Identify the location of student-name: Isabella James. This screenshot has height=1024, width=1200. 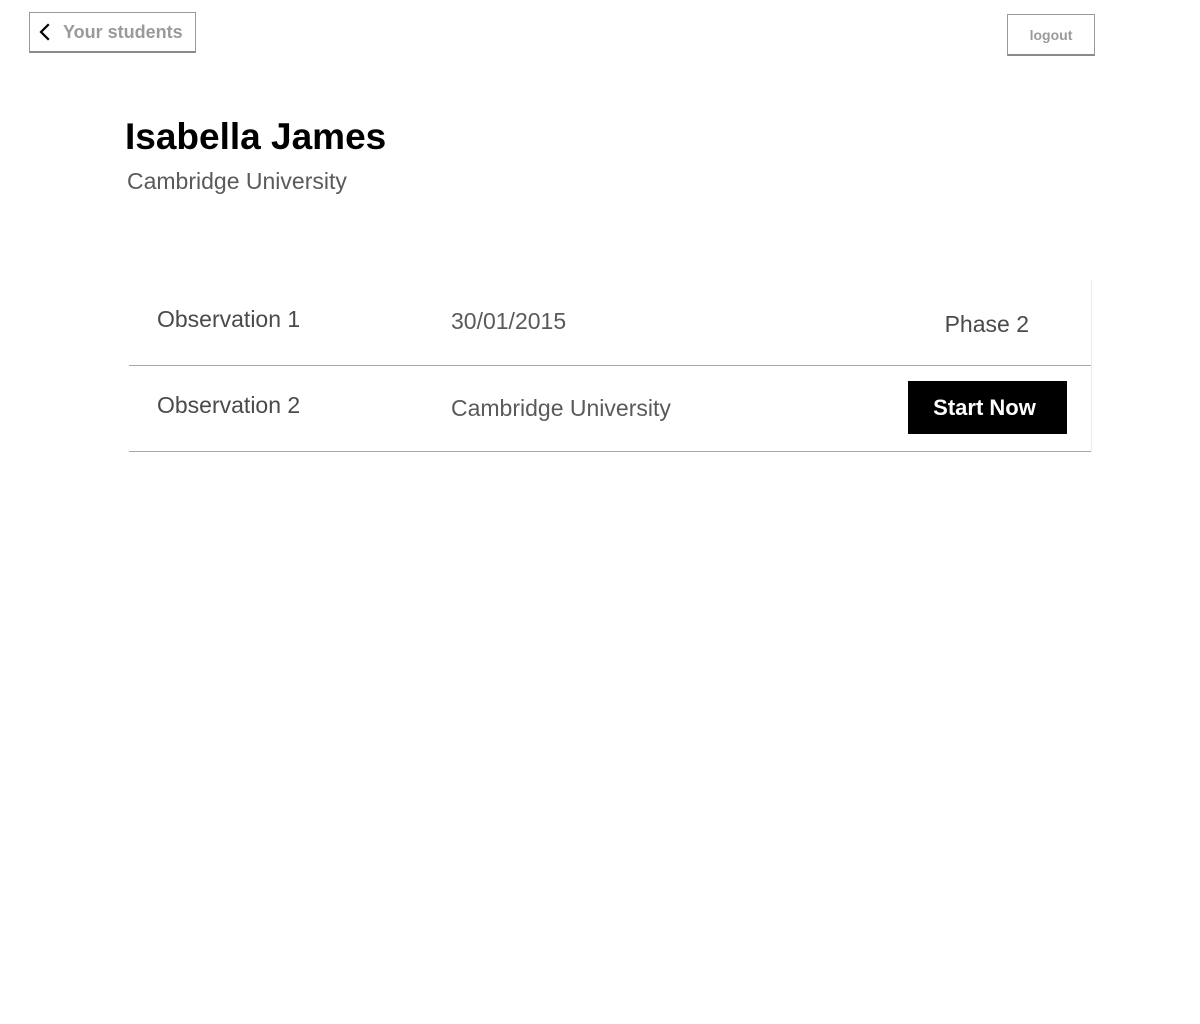
(256, 136).